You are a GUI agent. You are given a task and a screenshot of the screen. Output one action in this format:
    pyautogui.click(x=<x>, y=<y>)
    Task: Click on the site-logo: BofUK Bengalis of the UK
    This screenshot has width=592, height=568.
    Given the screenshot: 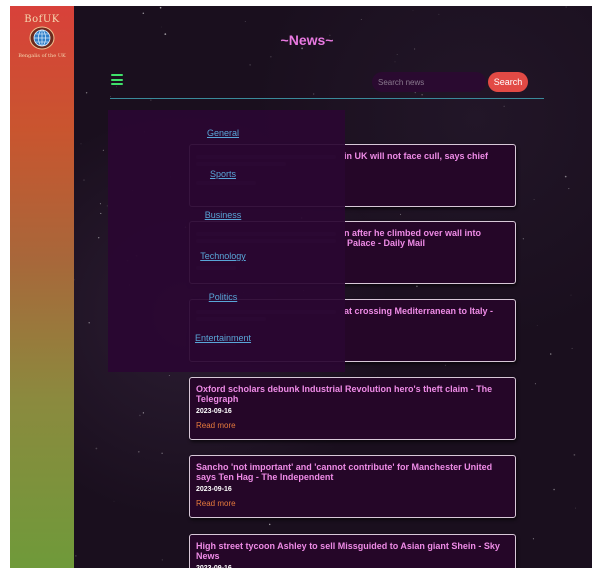 What is the action you would take?
    pyautogui.click(x=42, y=36)
    